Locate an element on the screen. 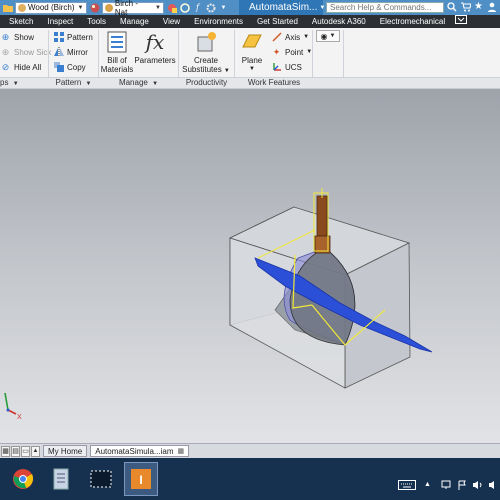  triad-y-axis is located at coordinates (6, 401).